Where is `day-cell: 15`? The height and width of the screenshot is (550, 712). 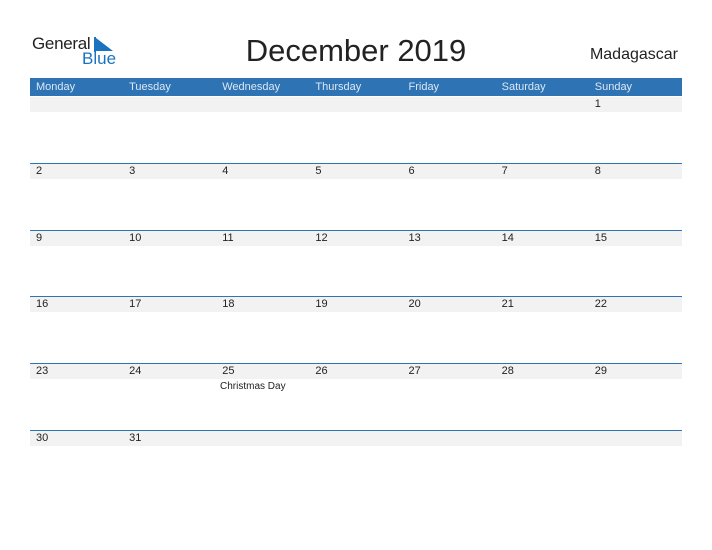
day-cell: 15 is located at coordinates (600, 238).